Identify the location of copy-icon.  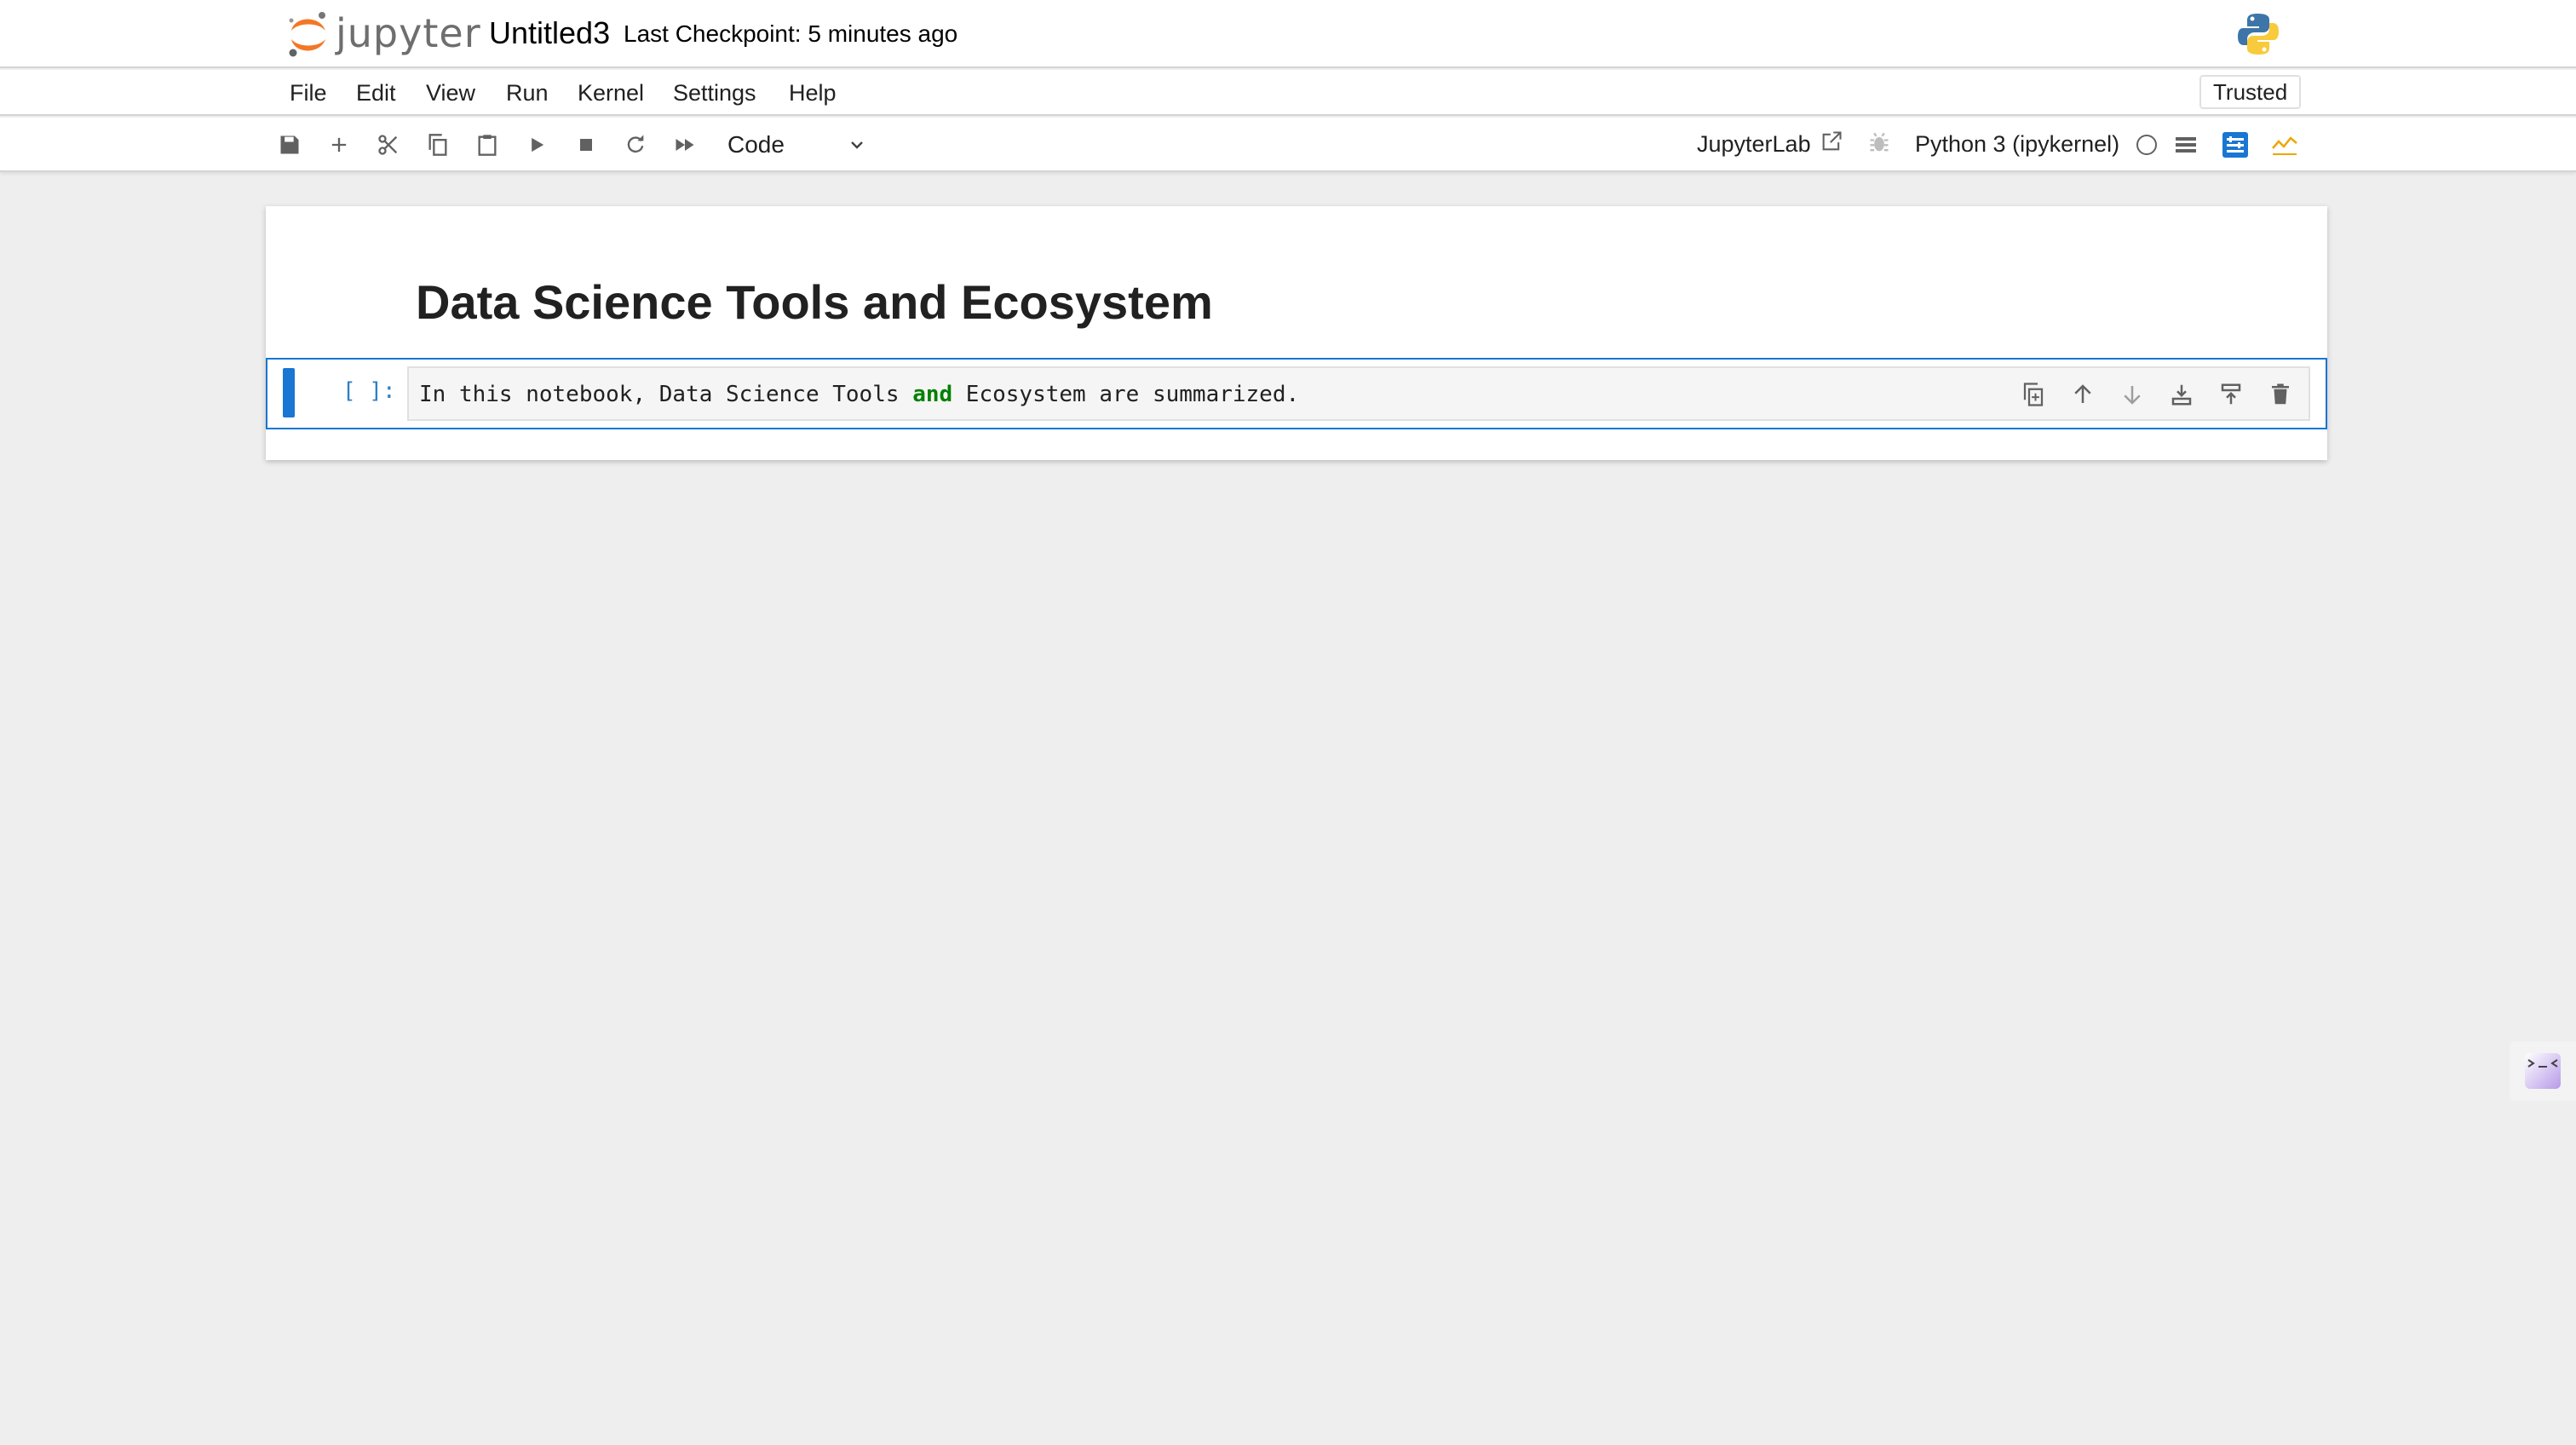
(437, 145).